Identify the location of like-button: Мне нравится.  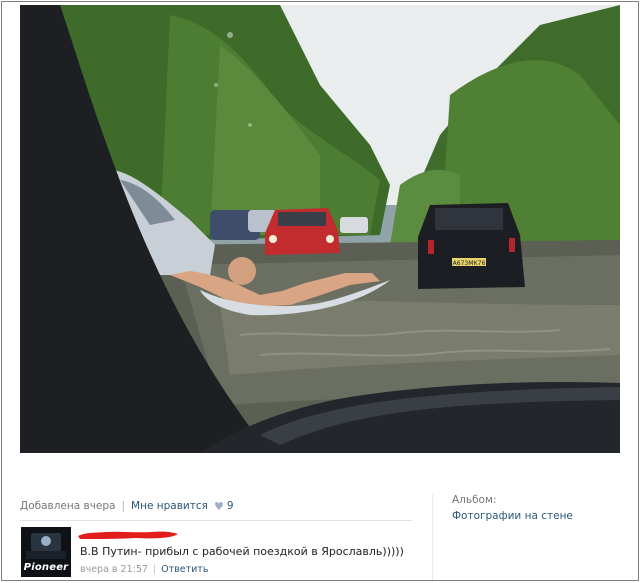
(169, 506).